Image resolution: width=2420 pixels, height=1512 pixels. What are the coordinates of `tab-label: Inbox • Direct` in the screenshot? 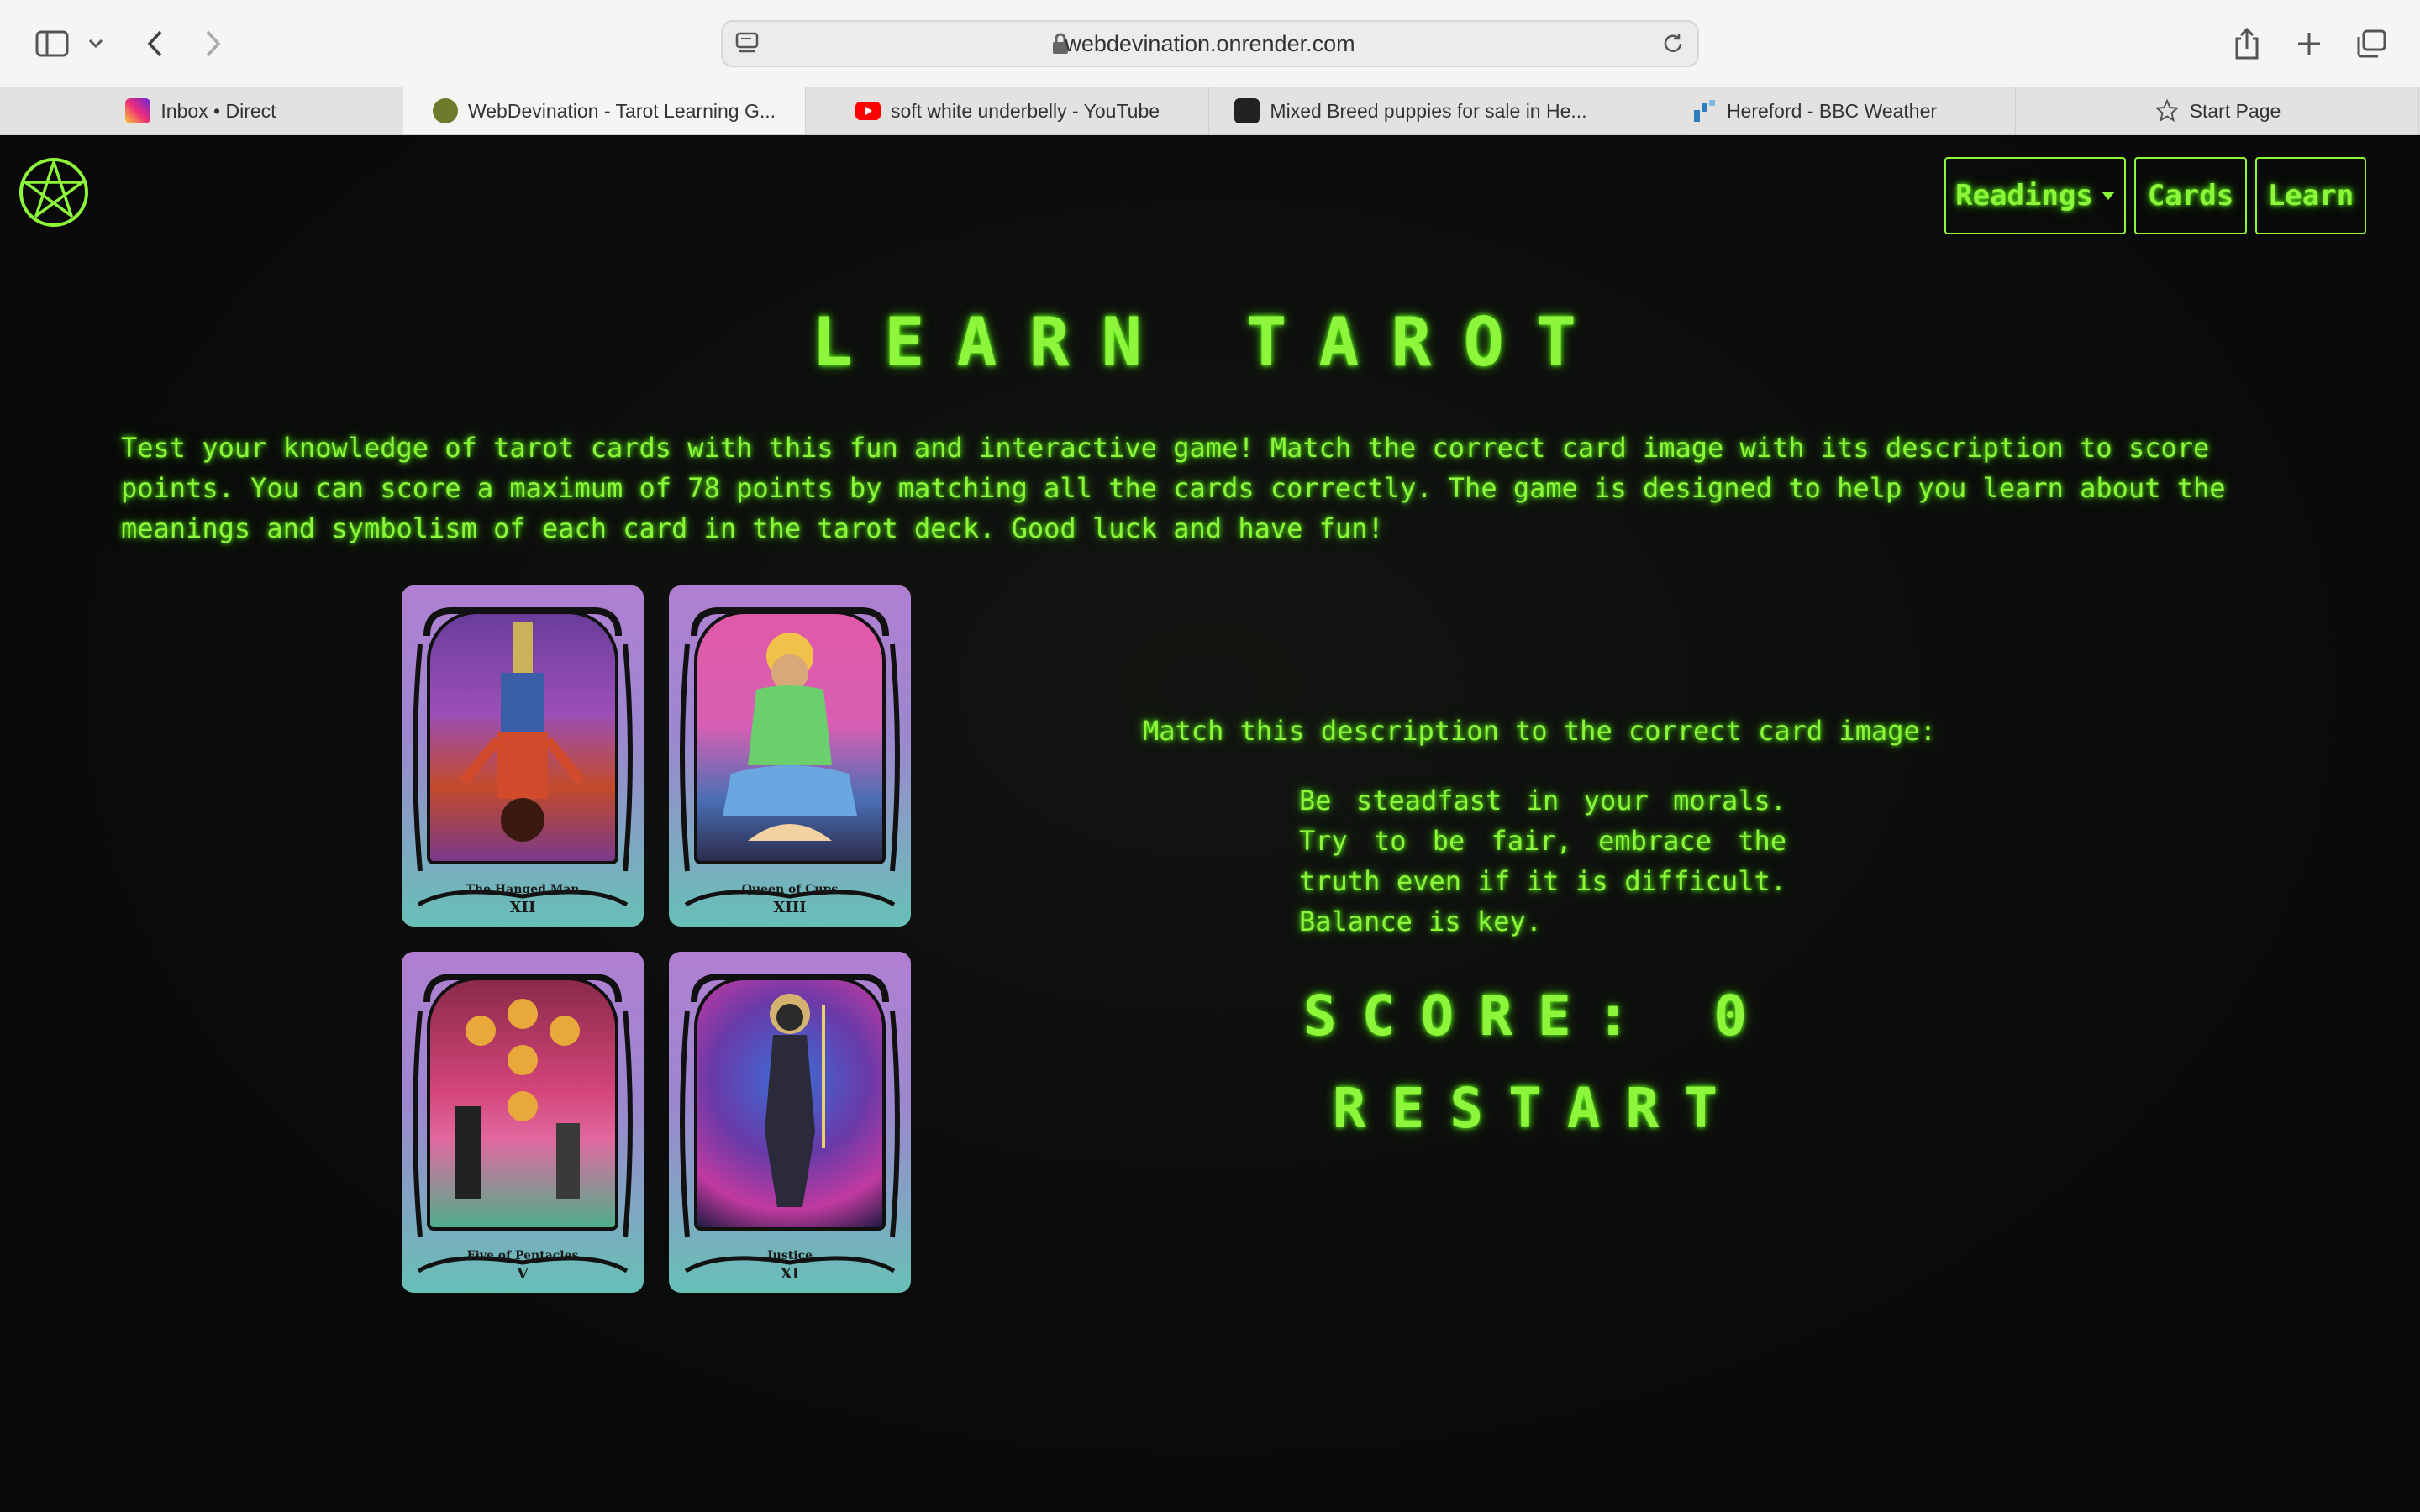 It's located at (218, 110).